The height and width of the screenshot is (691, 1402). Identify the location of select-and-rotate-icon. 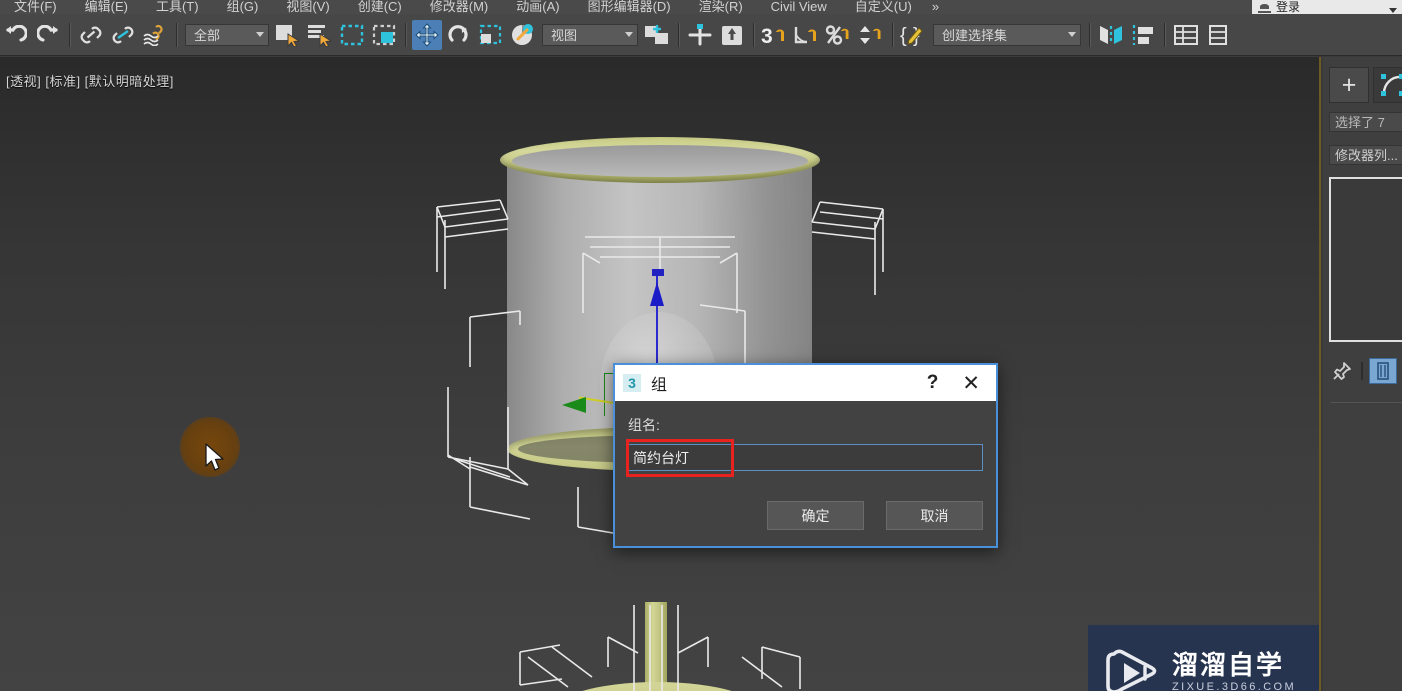
(459, 35).